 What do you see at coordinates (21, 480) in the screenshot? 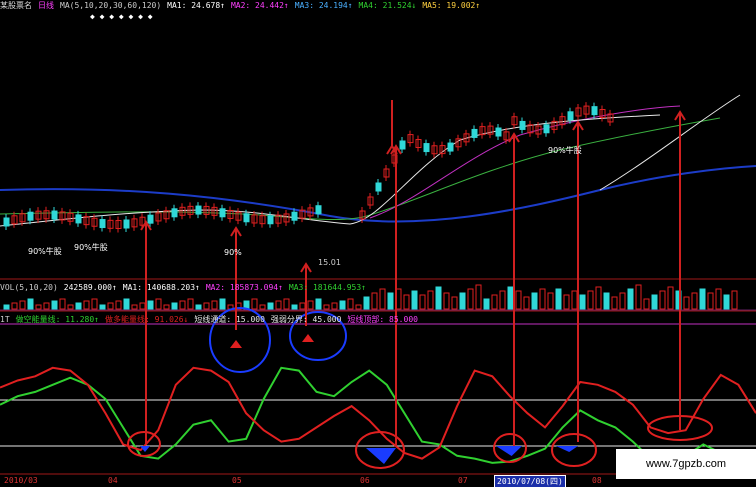
I see `date-label: 2010/03` at bounding box center [21, 480].